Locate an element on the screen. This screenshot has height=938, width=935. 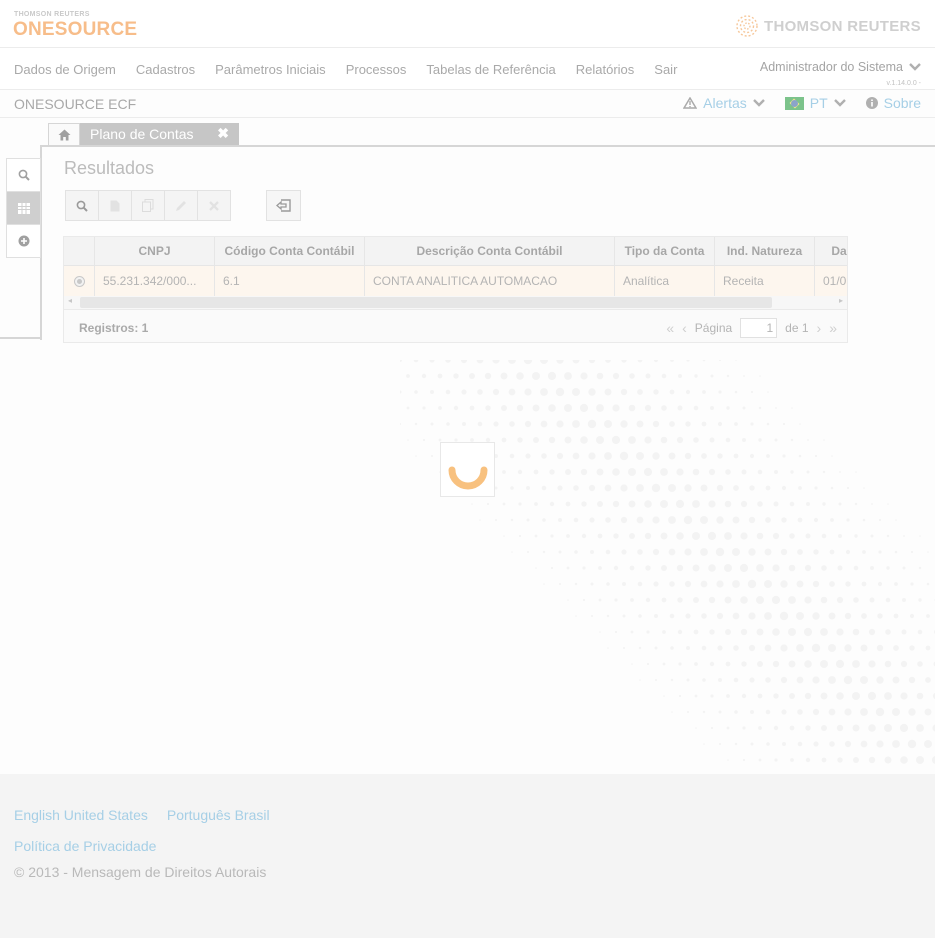
edit-button is located at coordinates (181, 205).